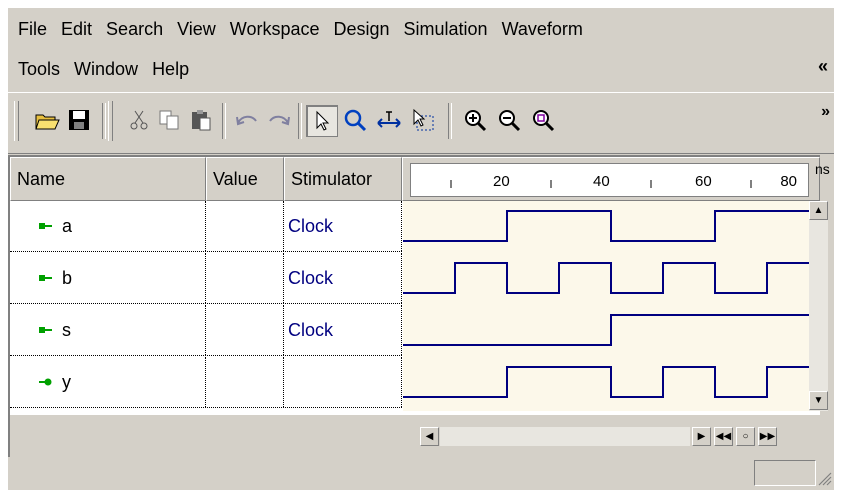 The width and height of the screenshot is (849, 498). What do you see at coordinates (201, 120) in the screenshot?
I see `paste-icon` at bounding box center [201, 120].